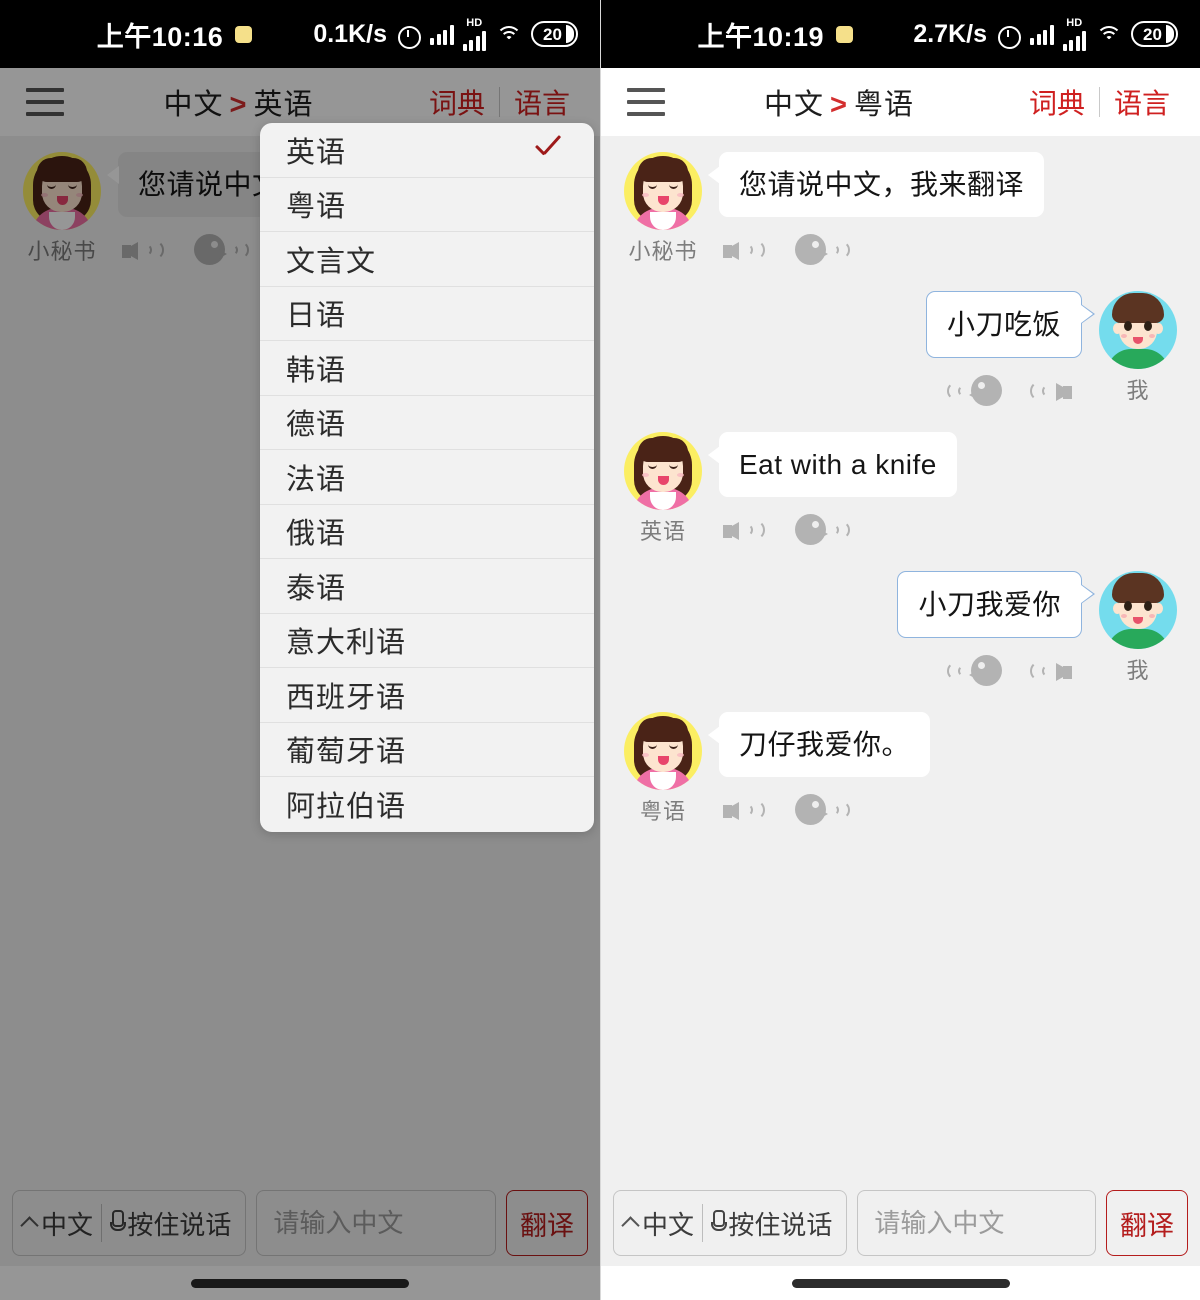 Image resolution: width=1200 pixels, height=1300 pixels. What do you see at coordinates (427, 641) in the screenshot?
I see `dropdown-item-9: 意大利语` at bounding box center [427, 641].